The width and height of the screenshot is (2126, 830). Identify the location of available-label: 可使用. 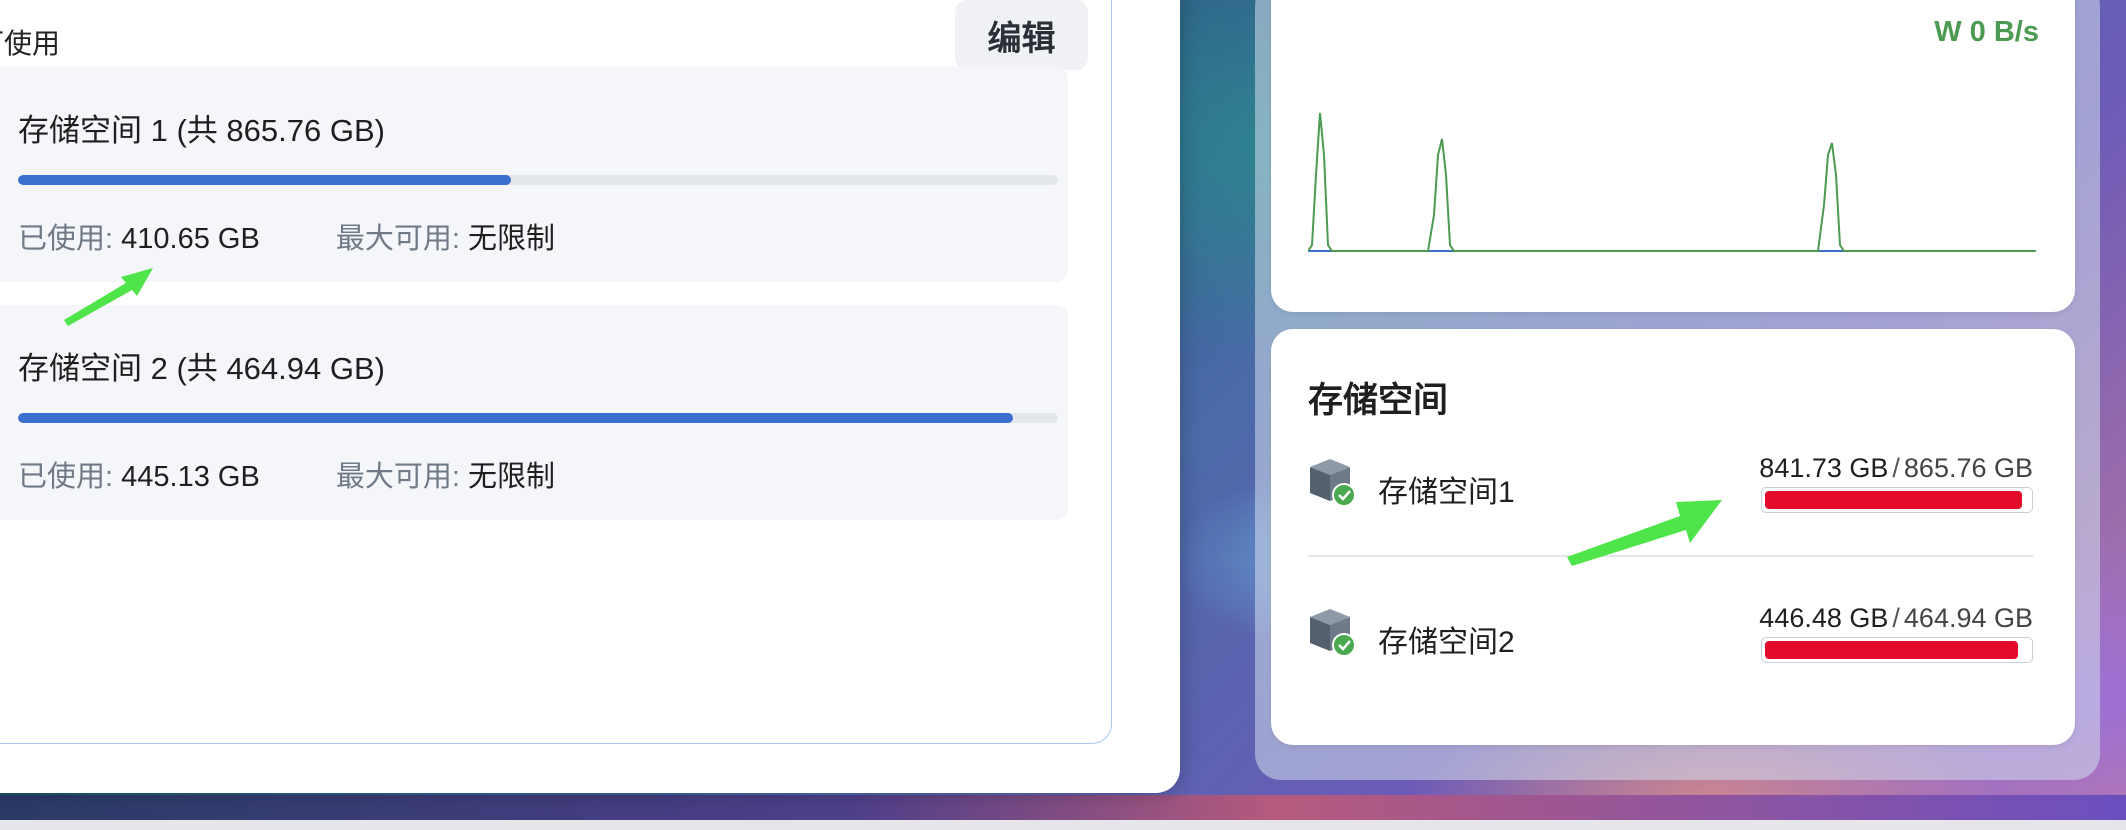
(30, 43).